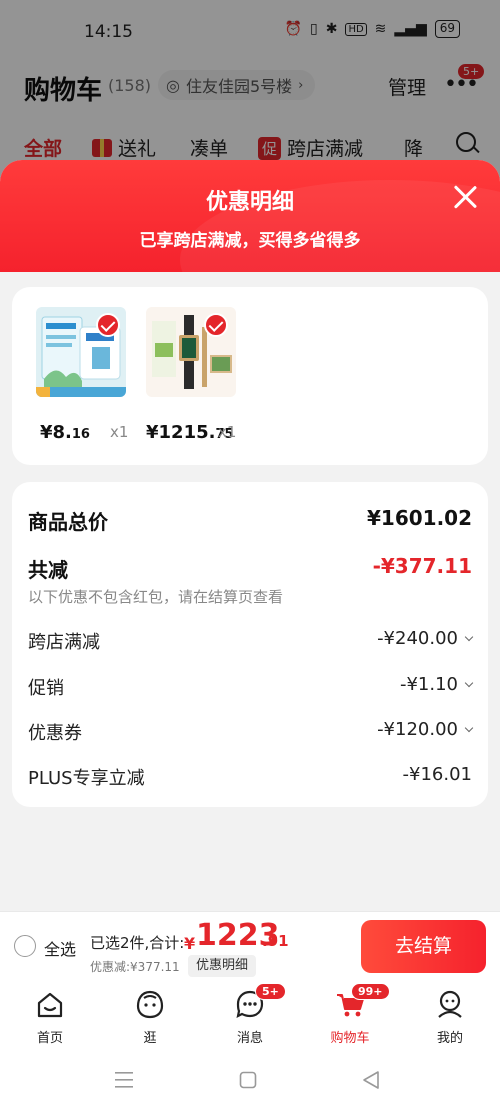 The width and height of the screenshot is (500, 1111). I want to click on discount-value: -¥16.01, so click(437, 774).